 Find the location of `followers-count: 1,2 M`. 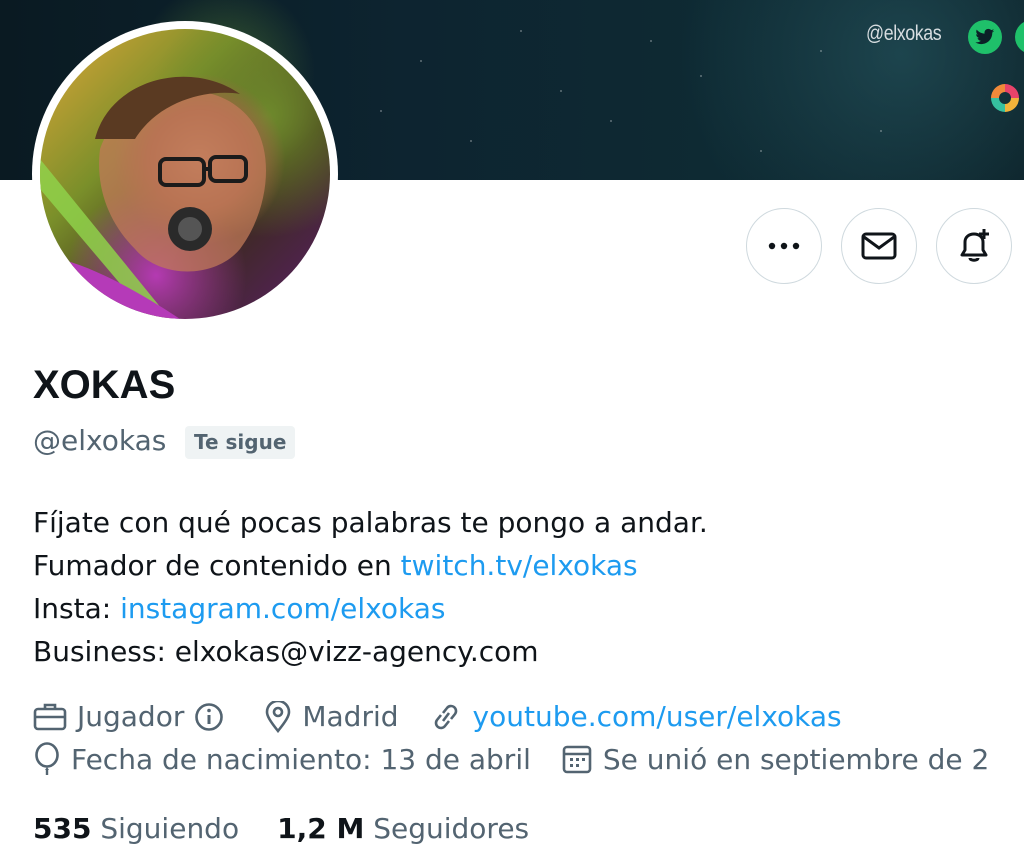

followers-count: 1,2 M is located at coordinates (321, 828).